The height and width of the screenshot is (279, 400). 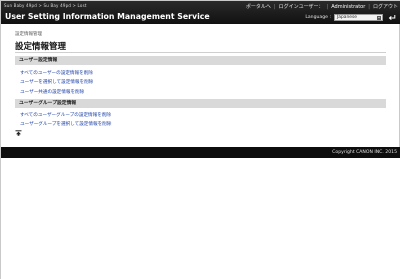 I want to click on login-user-label: ログインユーザー：, so click(x=301, y=7).